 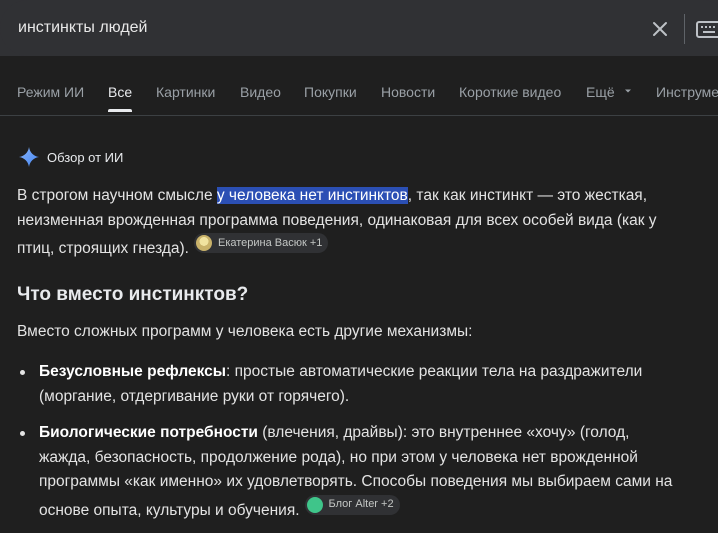 What do you see at coordinates (50, 92) in the screenshot?
I see `tab-ai-mode: Режим ИИ` at bounding box center [50, 92].